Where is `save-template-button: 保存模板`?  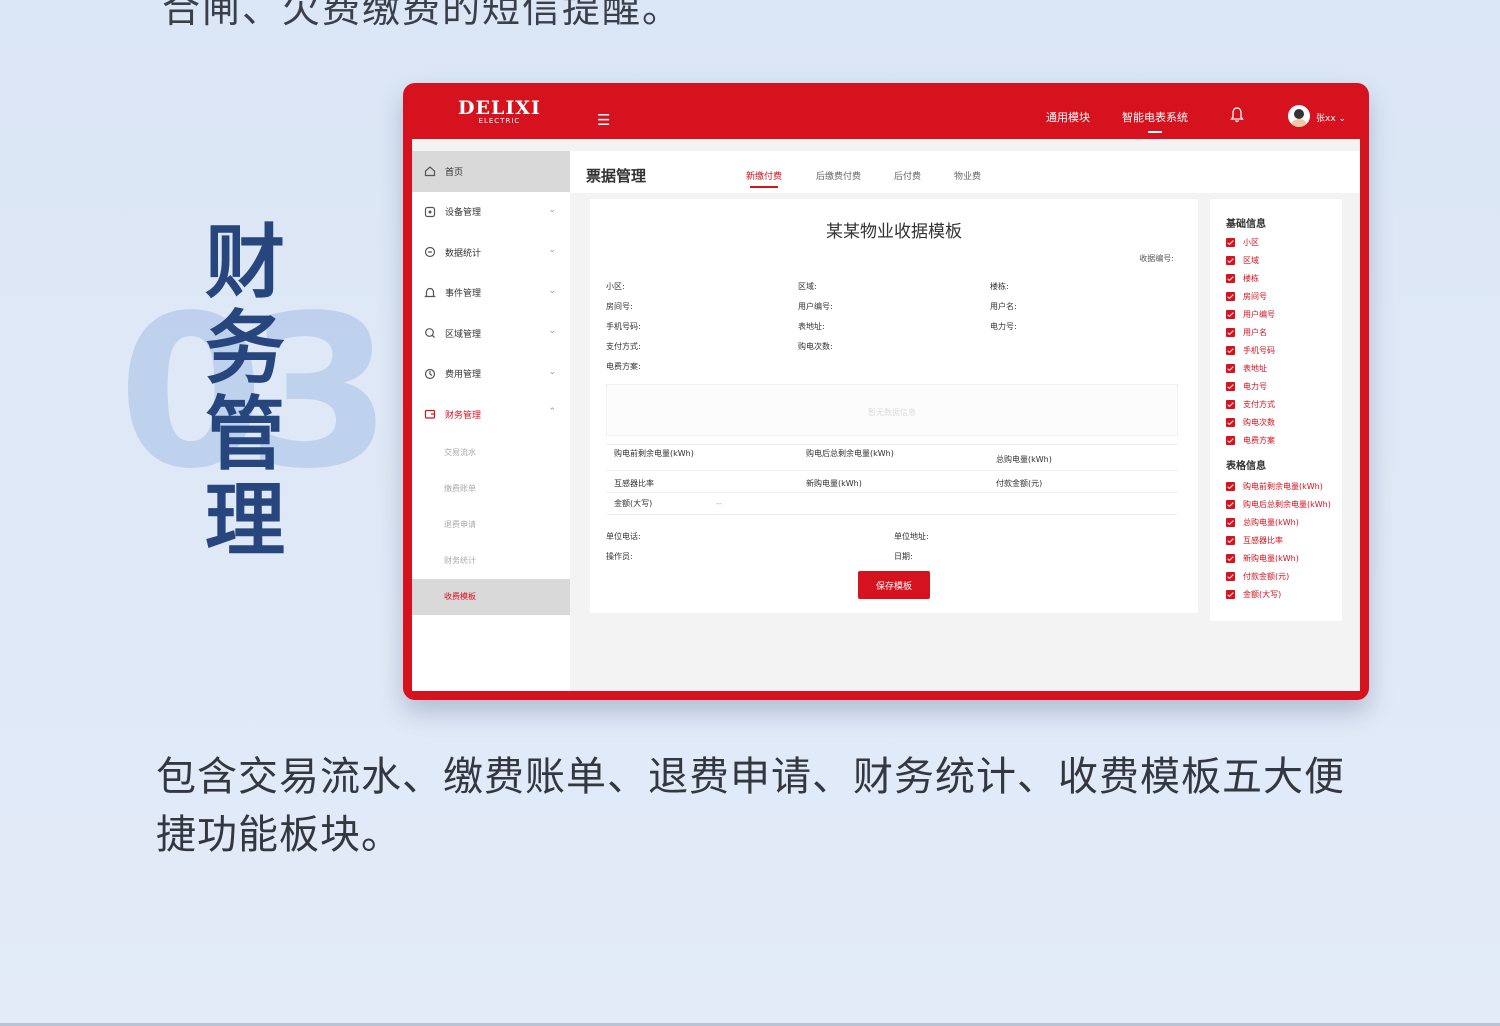
save-template-button: 保存模板 is located at coordinates (894, 585).